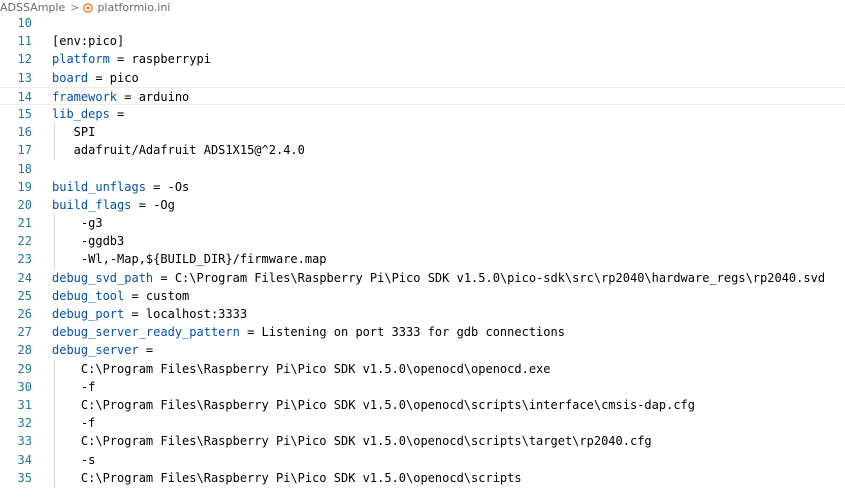 This screenshot has height=497, width=845. What do you see at coordinates (24, 477) in the screenshot?
I see `line-number: 35` at bounding box center [24, 477].